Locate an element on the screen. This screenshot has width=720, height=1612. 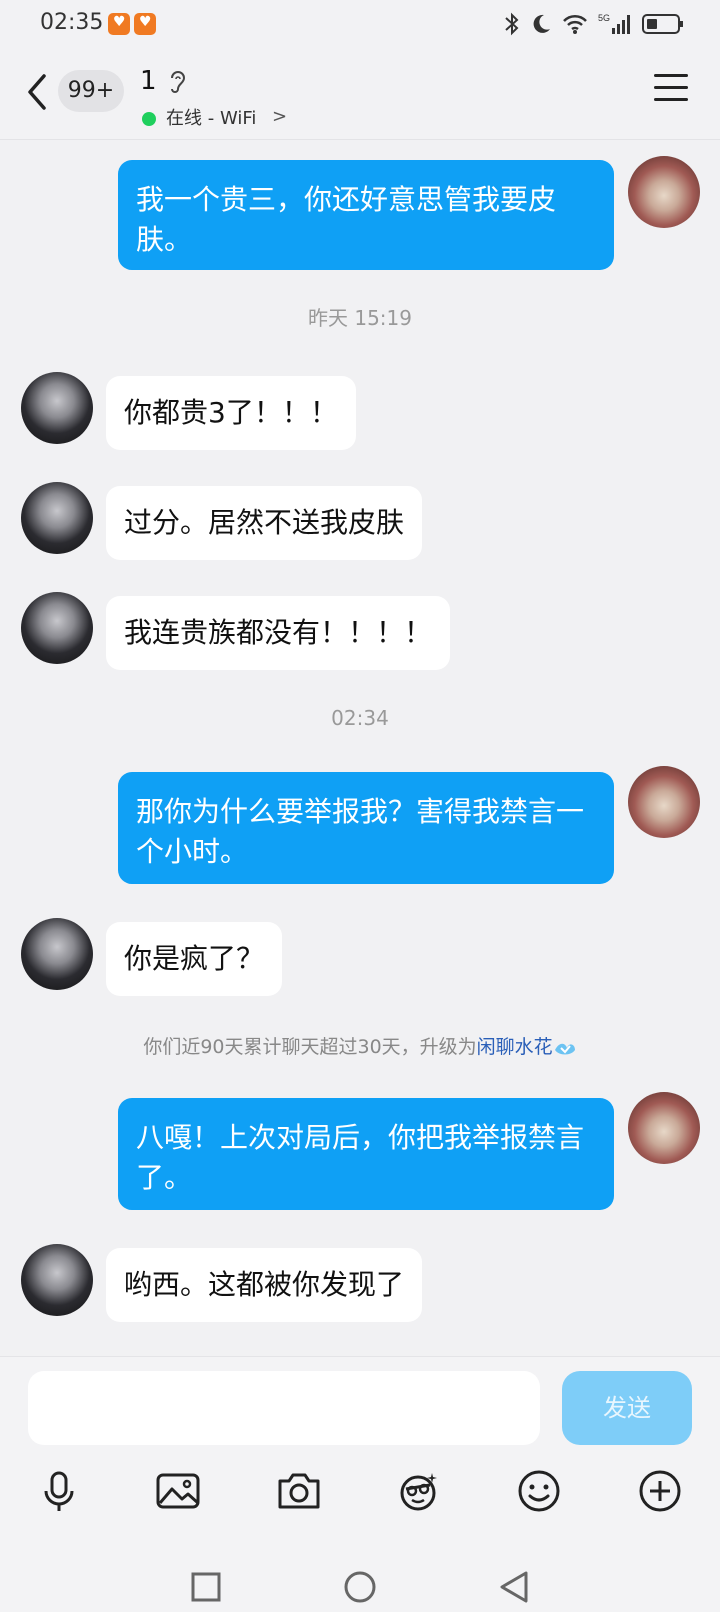
cellular-signal-icon: 5G is located at coordinates (614, 23).